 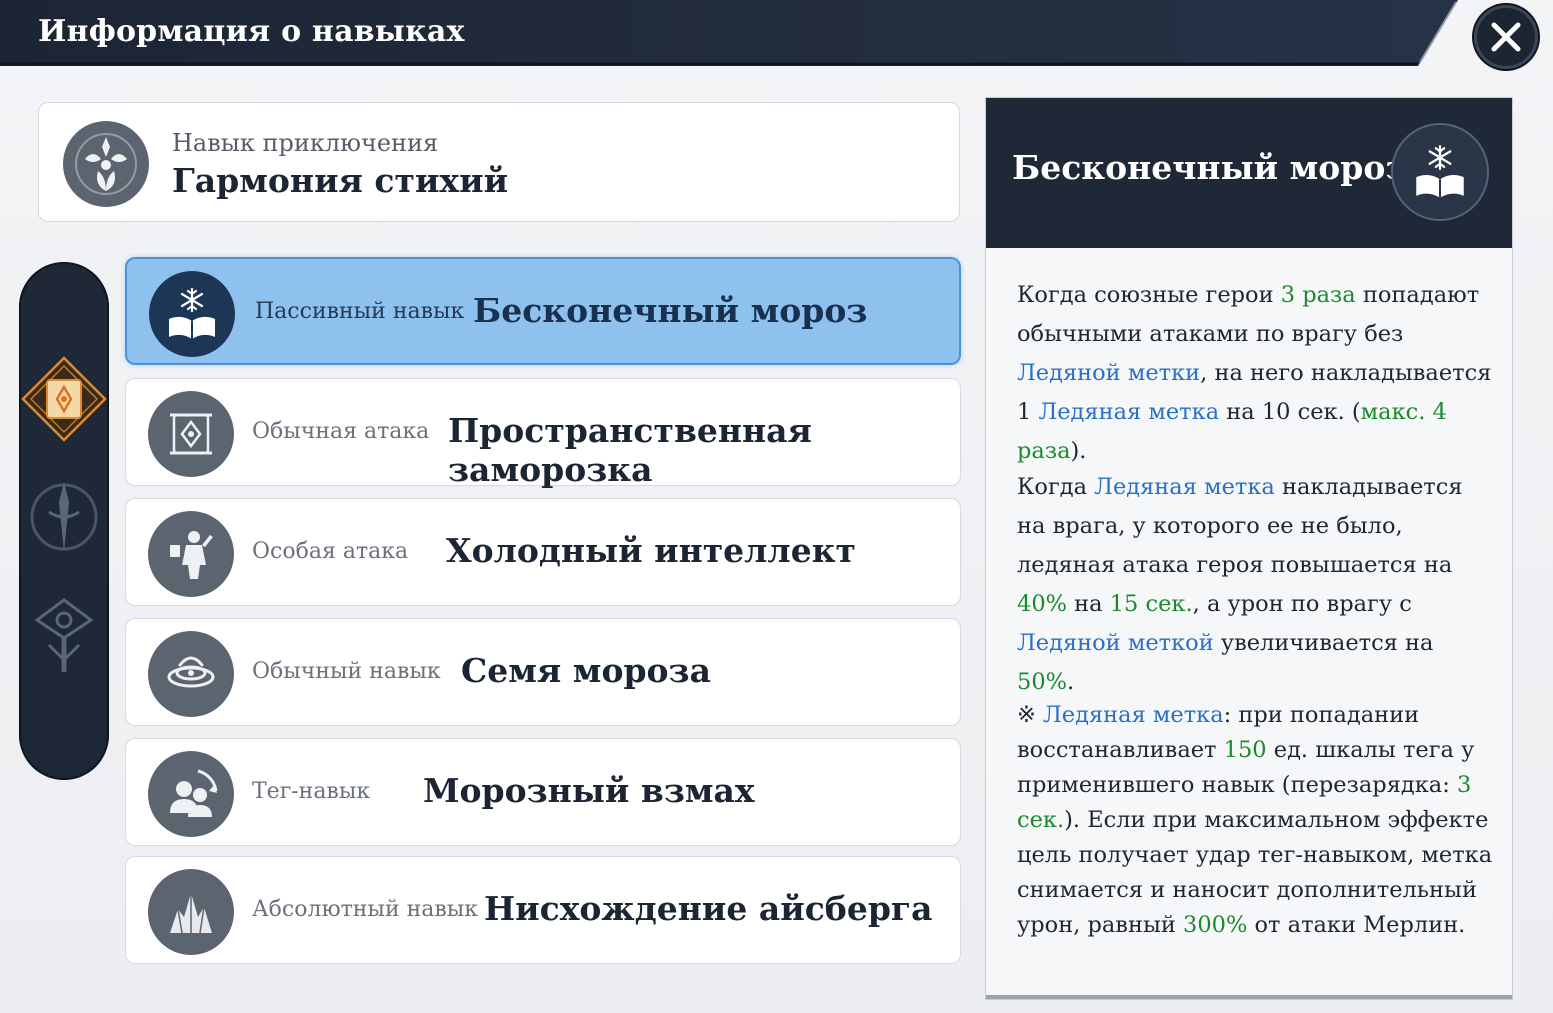 I want to click on skill-row-special-attack: Особая атака Холодный интеллект, so click(x=543, y=552).